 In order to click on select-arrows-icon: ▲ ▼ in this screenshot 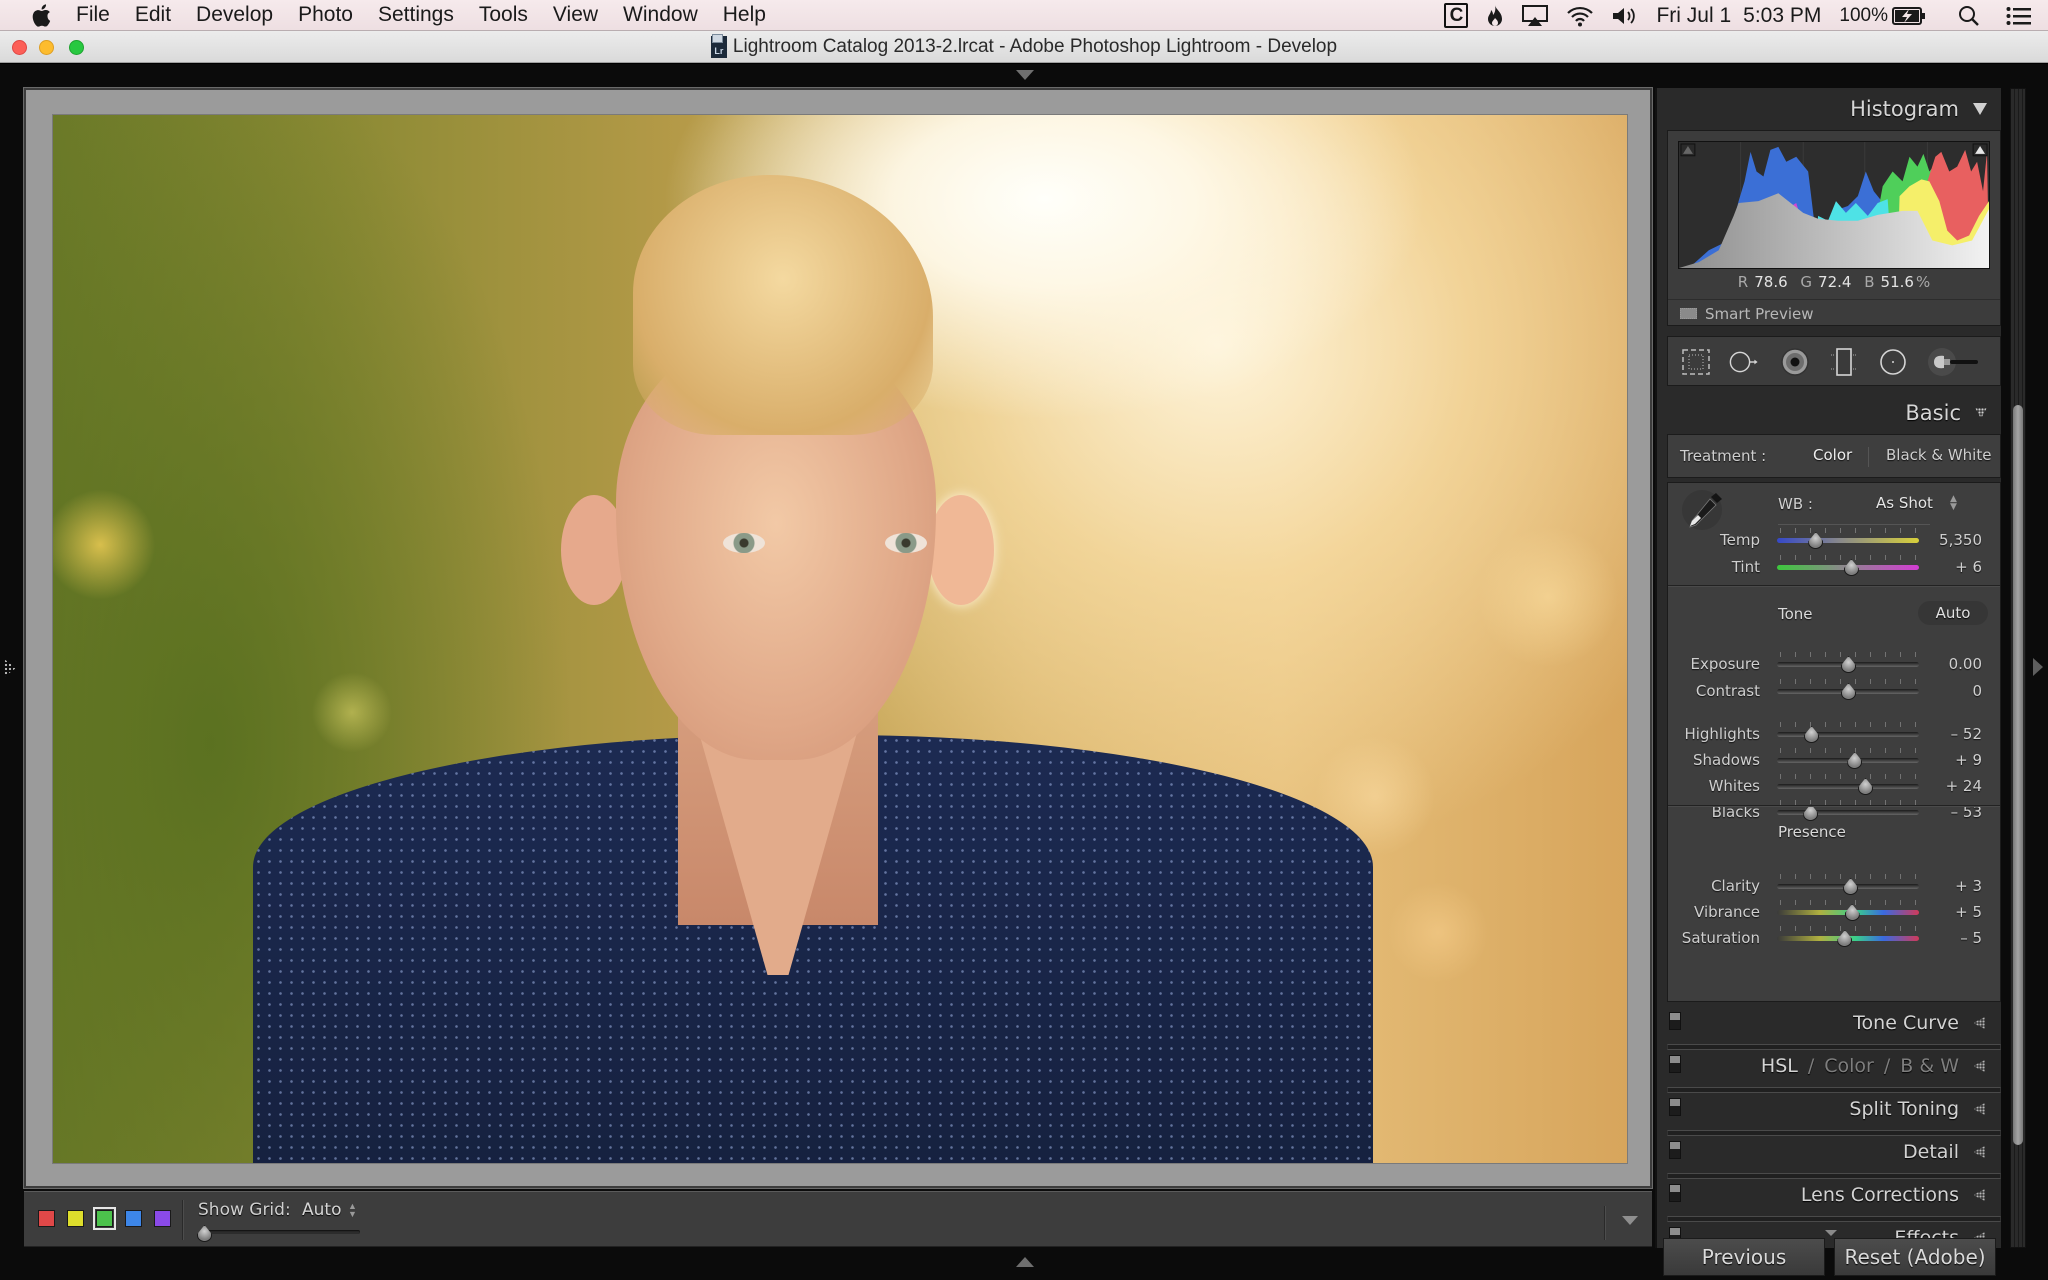, I will do `click(352, 1210)`.